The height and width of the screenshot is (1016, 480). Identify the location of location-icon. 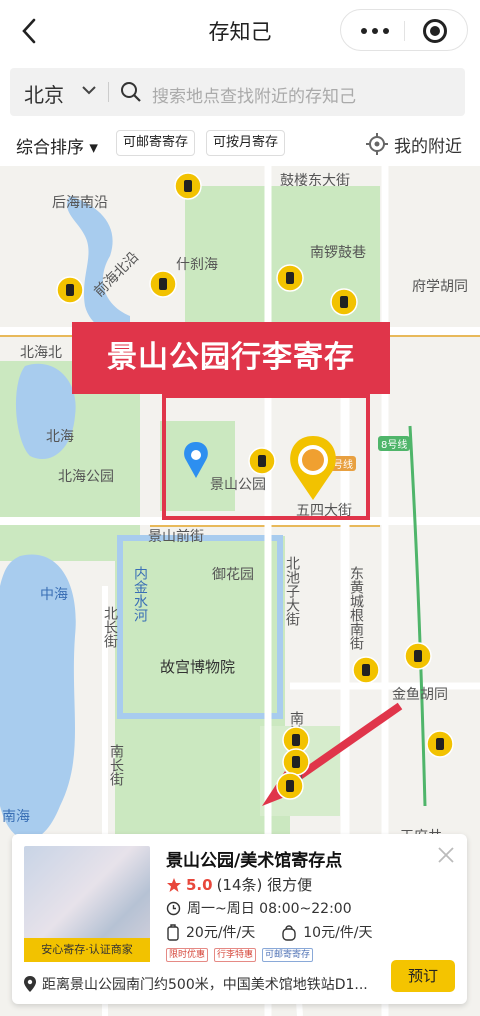
(30, 984).